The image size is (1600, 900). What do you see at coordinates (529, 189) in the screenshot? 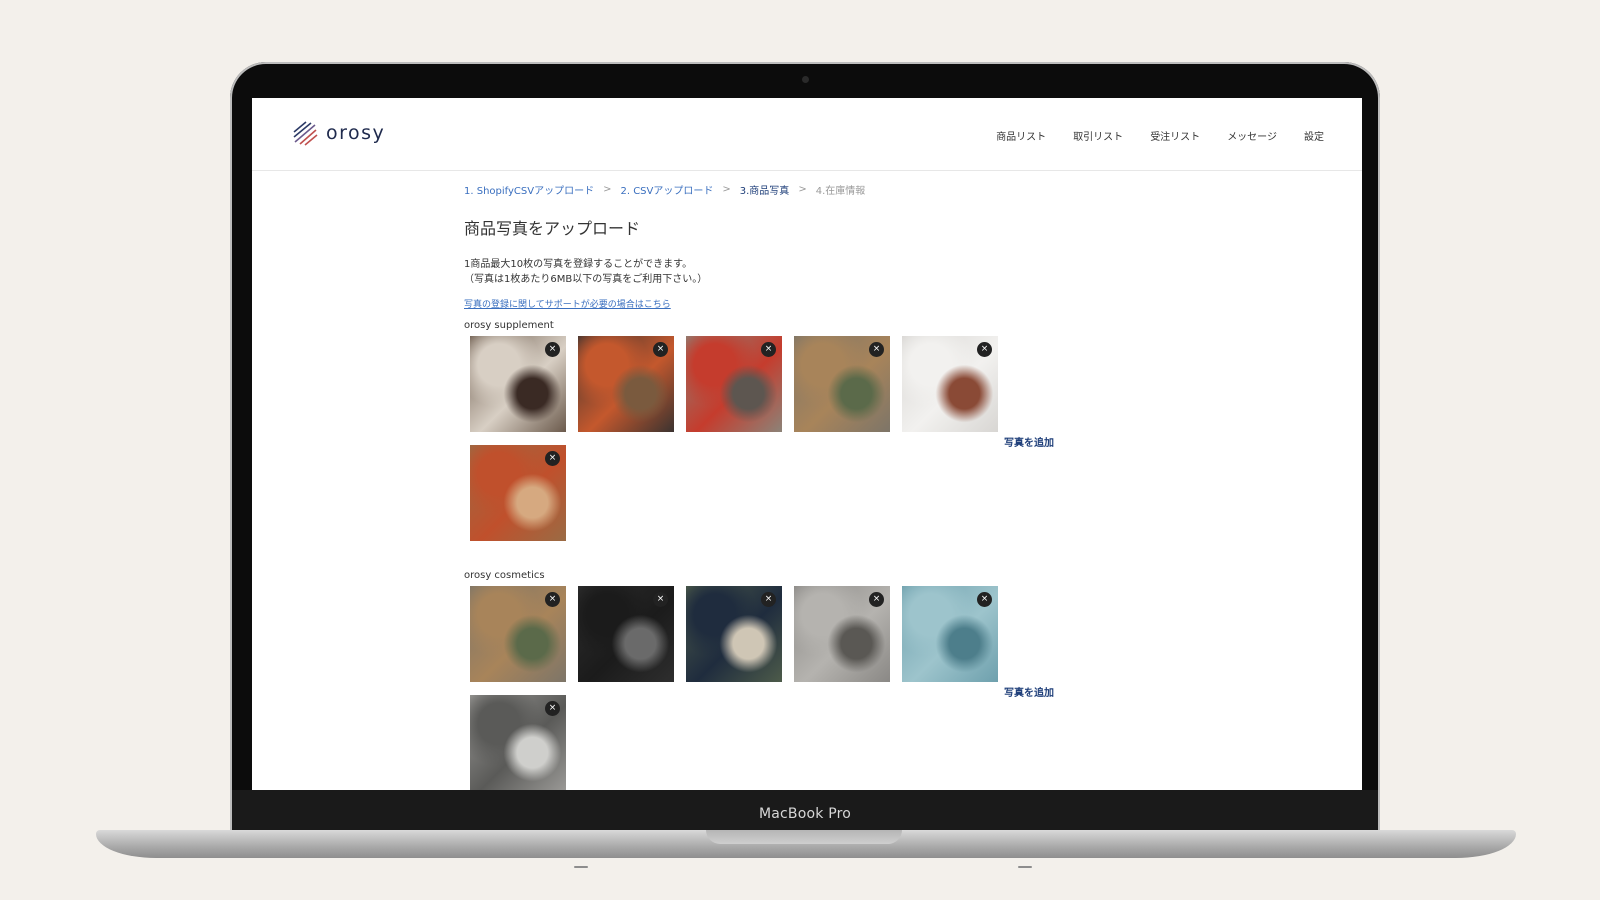
I see `breadcrumb-step-1: 1. ShopifyCSVアップロード` at bounding box center [529, 189].